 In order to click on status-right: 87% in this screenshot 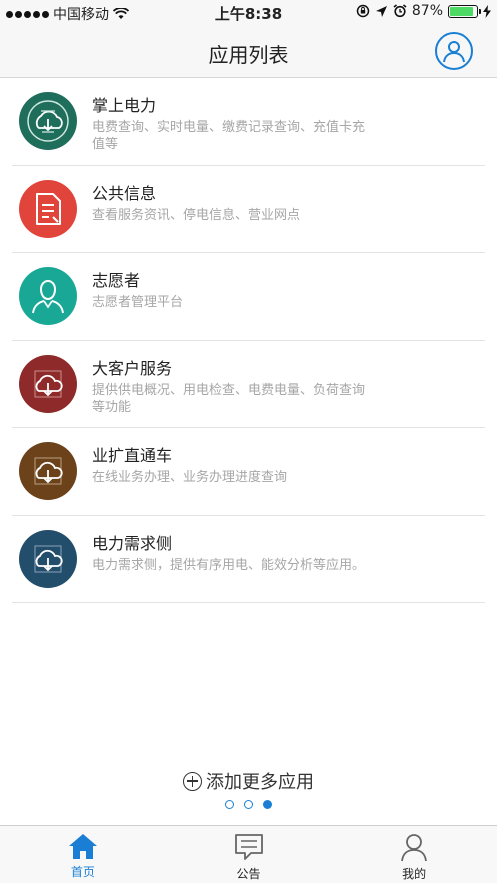, I will do `click(423, 11)`.